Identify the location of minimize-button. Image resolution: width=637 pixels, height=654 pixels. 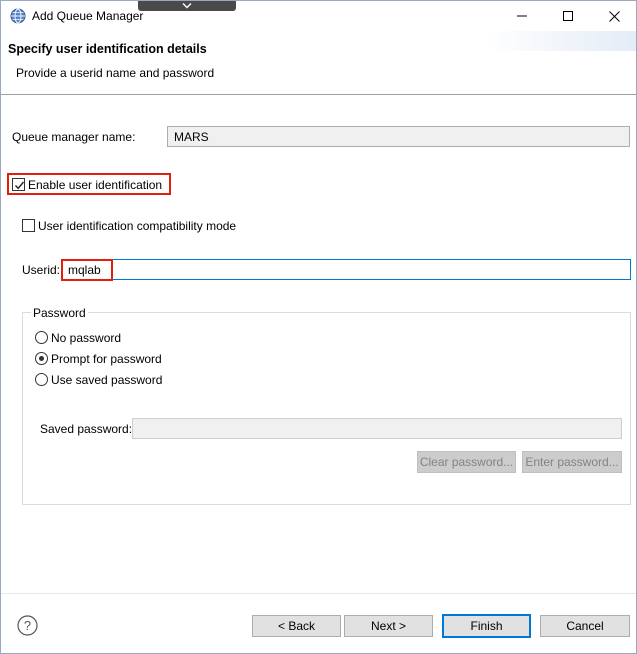
(522, 16).